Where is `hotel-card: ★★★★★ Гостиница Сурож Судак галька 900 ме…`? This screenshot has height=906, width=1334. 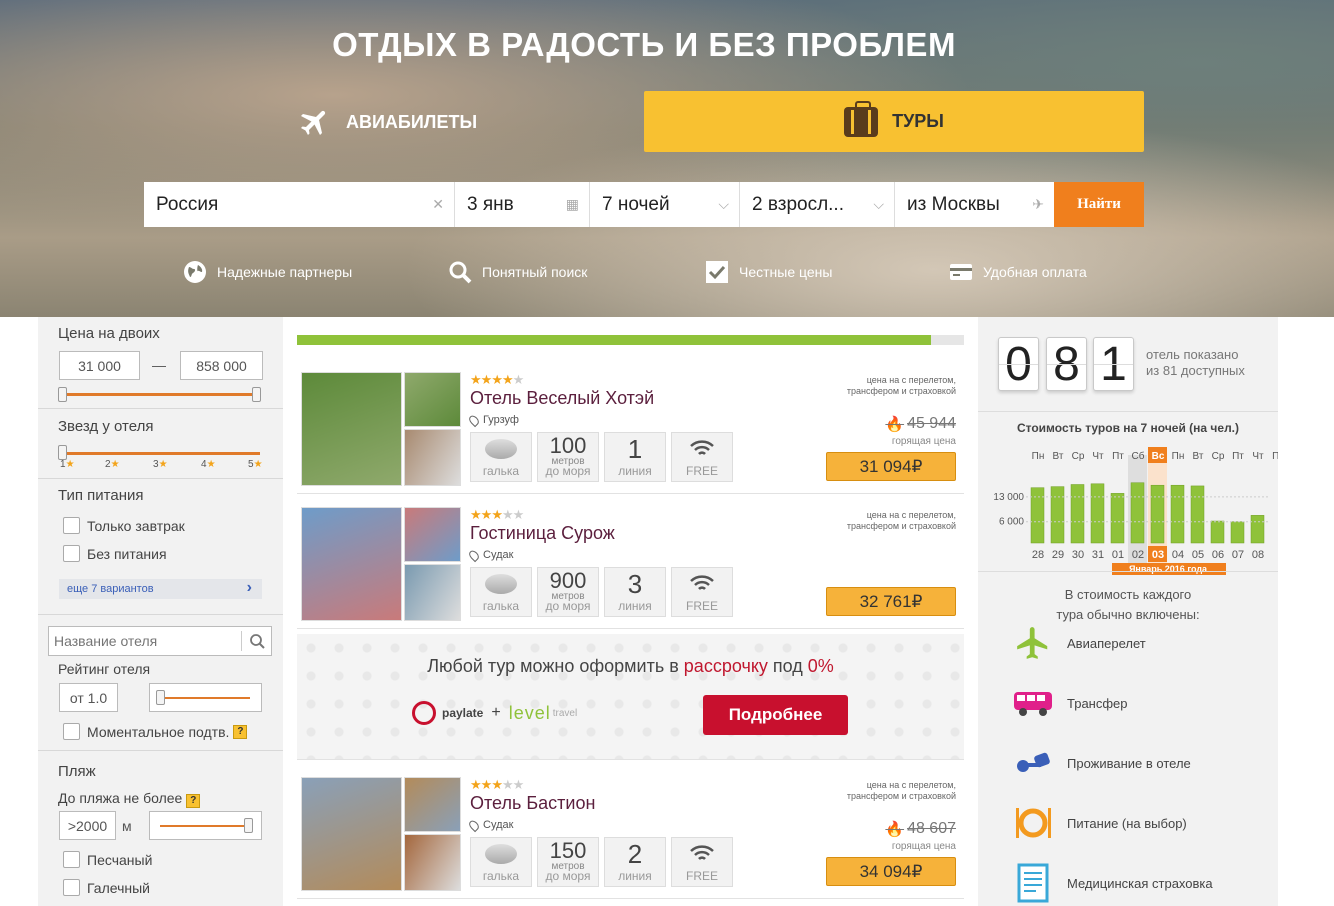
hotel-card: ★★★★★ Гостиница Сурож Судак галька 900 ме… is located at coordinates (630, 566).